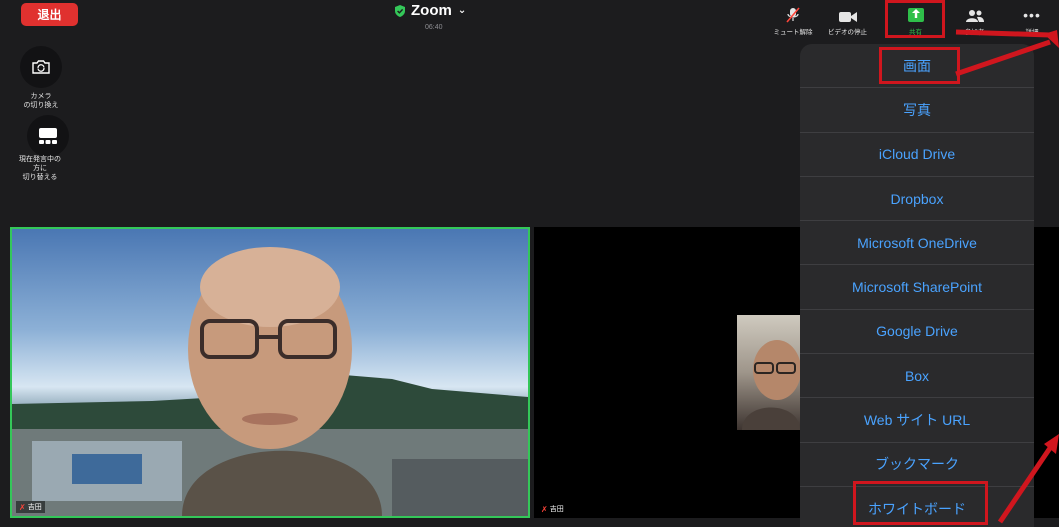 Image resolution: width=1059 pixels, height=527 pixels. Describe the element at coordinates (917, 155) in the screenshot. I see `menu-item-icloud-drive: iCloud Drive` at that location.